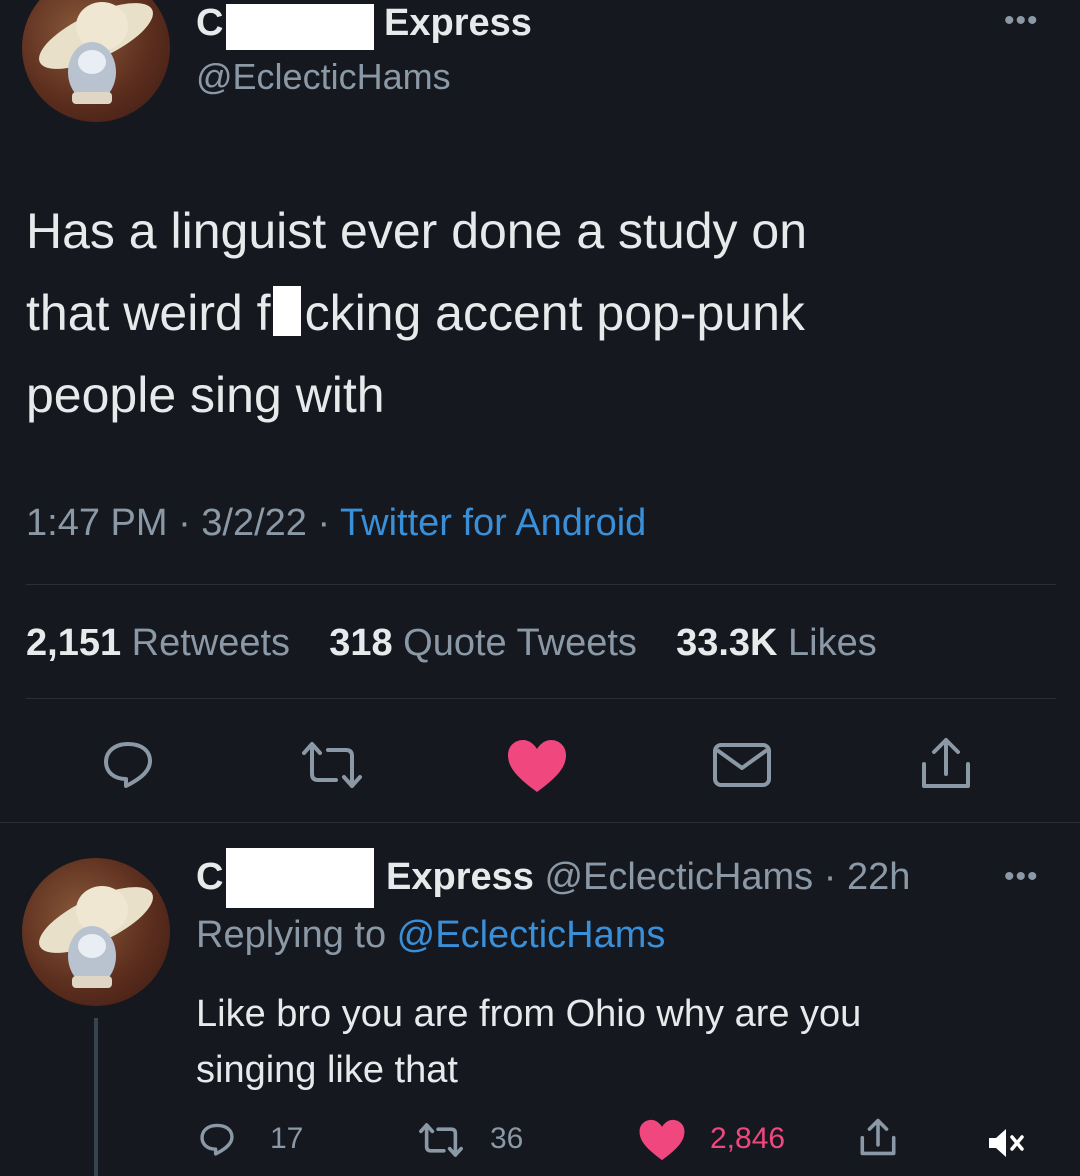 This screenshot has width=1080, height=1176. What do you see at coordinates (520, 643) in the screenshot?
I see `quotes-label: Quote Tweets` at bounding box center [520, 643].